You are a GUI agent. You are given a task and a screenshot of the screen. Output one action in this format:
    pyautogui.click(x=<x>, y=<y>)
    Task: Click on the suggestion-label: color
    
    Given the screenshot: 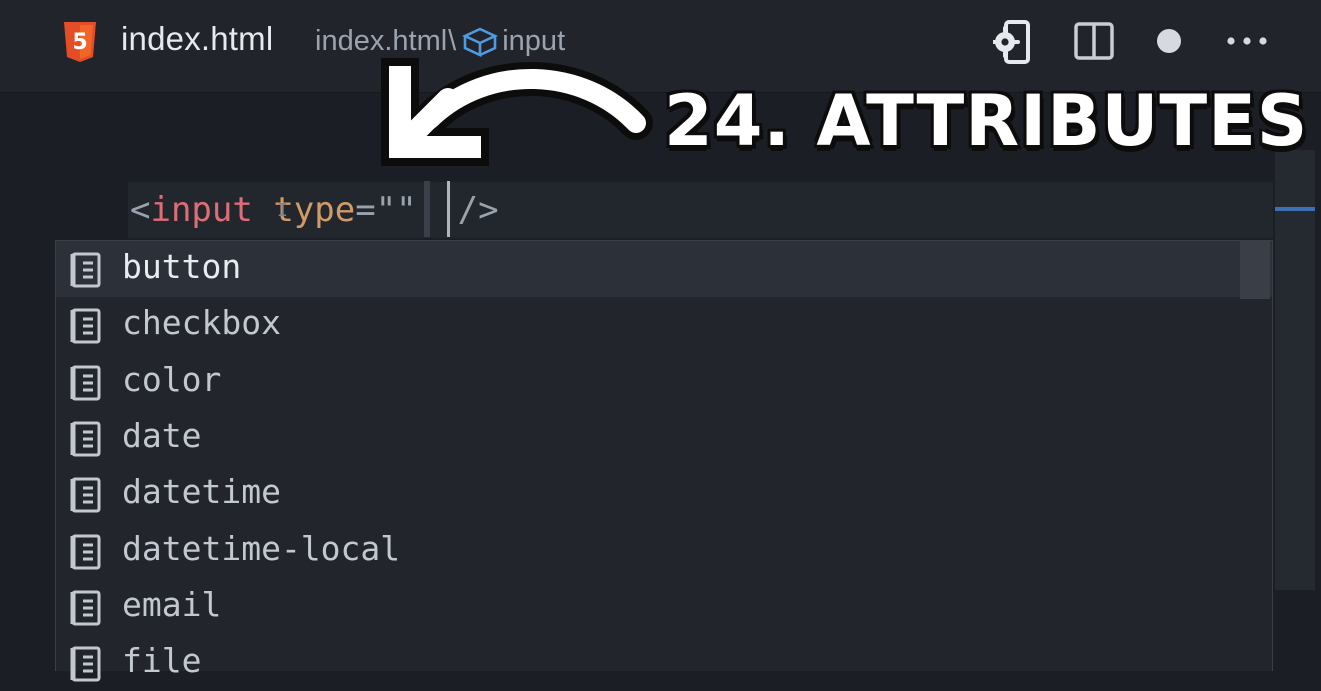 What is the action you would take?
    pyautogui.click(x=172, y=379)
    